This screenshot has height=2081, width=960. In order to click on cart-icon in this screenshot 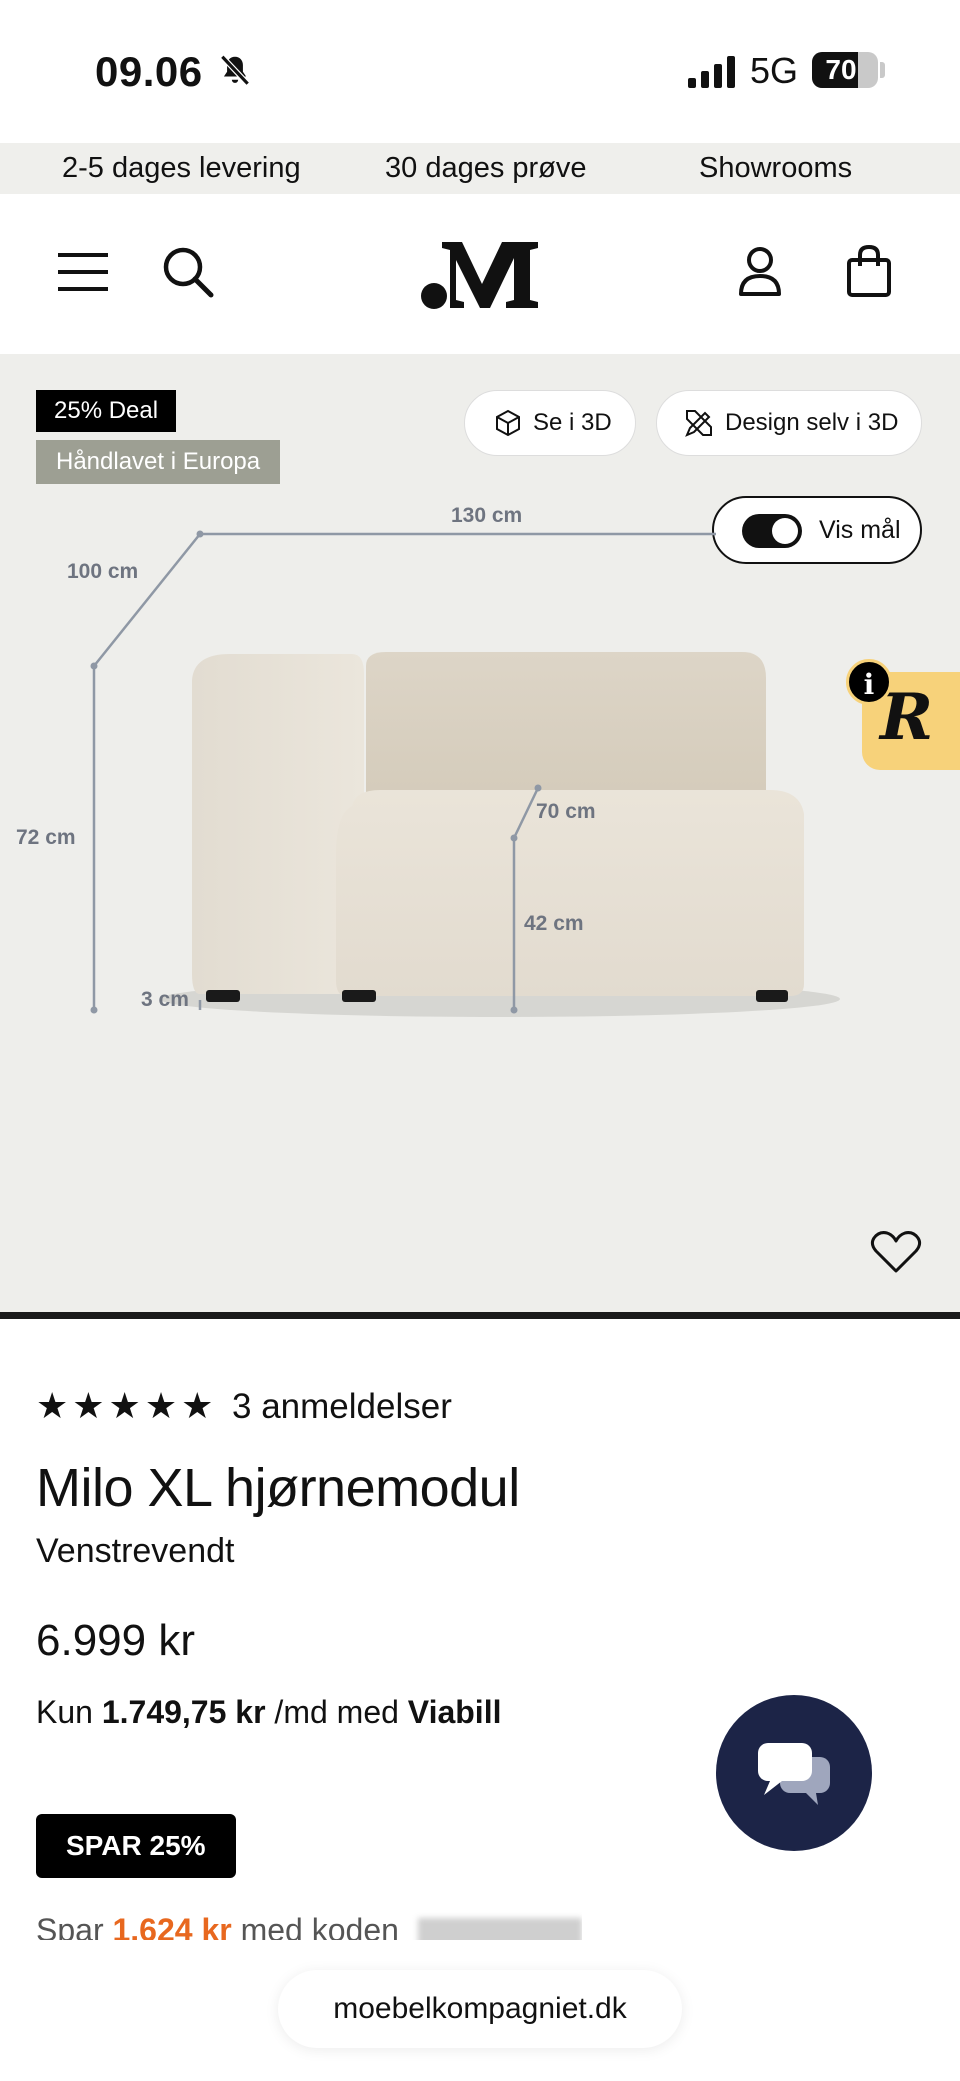, I will do `click(869, 271)`.